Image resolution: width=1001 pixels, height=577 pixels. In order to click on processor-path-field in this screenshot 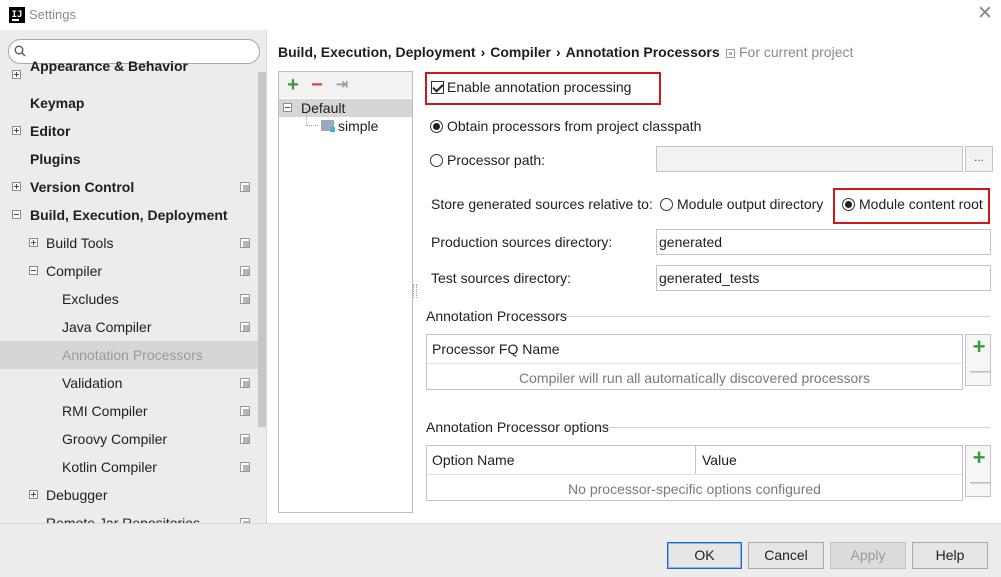, I will do `click(809, 159)`.